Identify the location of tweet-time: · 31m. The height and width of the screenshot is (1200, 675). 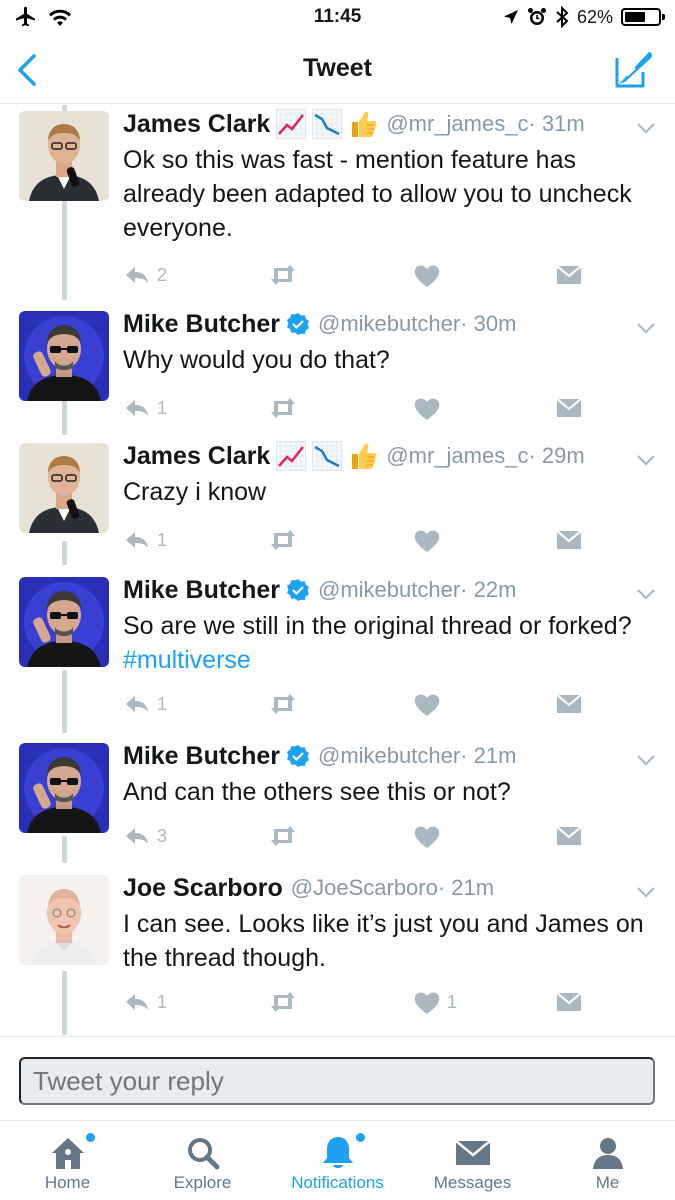
(556, 123).